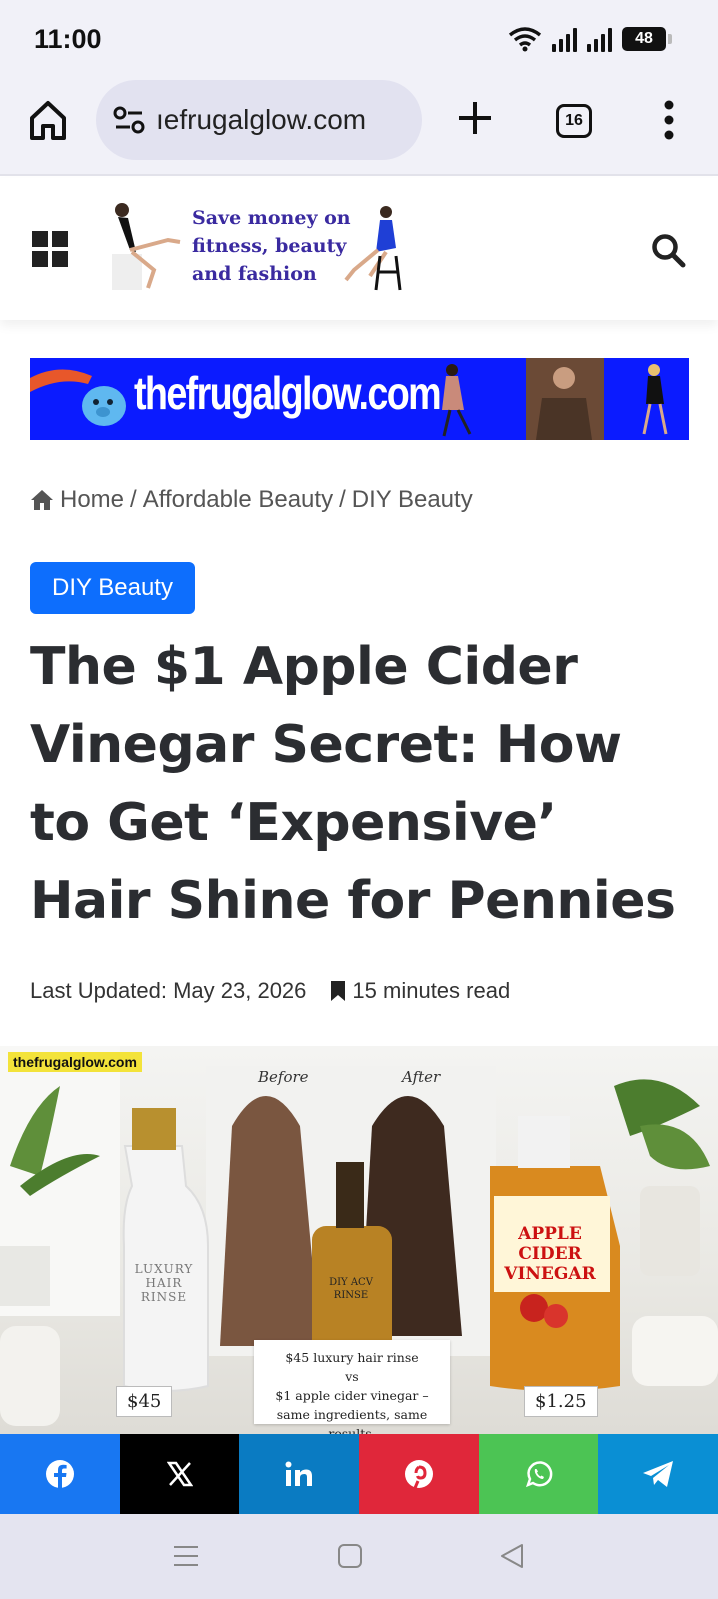 Image resolution: width=718 pixels, height=1599 pixels. What do you see at coordinates (254, 274) in the screenshot?
I see `tagline-line-3: and fashion` at bounding box center [254, 274].